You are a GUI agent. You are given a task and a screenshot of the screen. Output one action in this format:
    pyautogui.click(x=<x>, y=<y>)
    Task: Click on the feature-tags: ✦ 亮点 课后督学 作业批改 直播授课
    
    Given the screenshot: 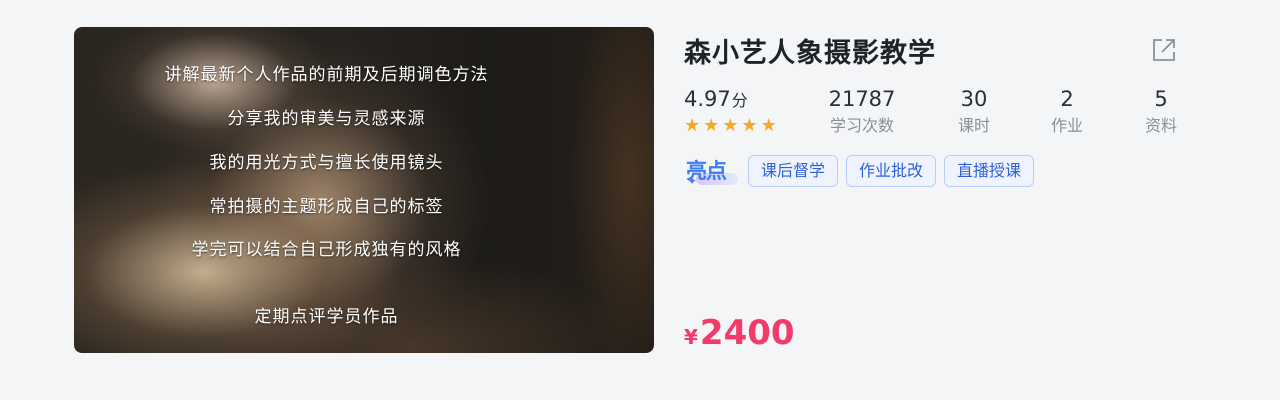 What is the action you would take?
    pyautogui.click(x=859, y=171)
    